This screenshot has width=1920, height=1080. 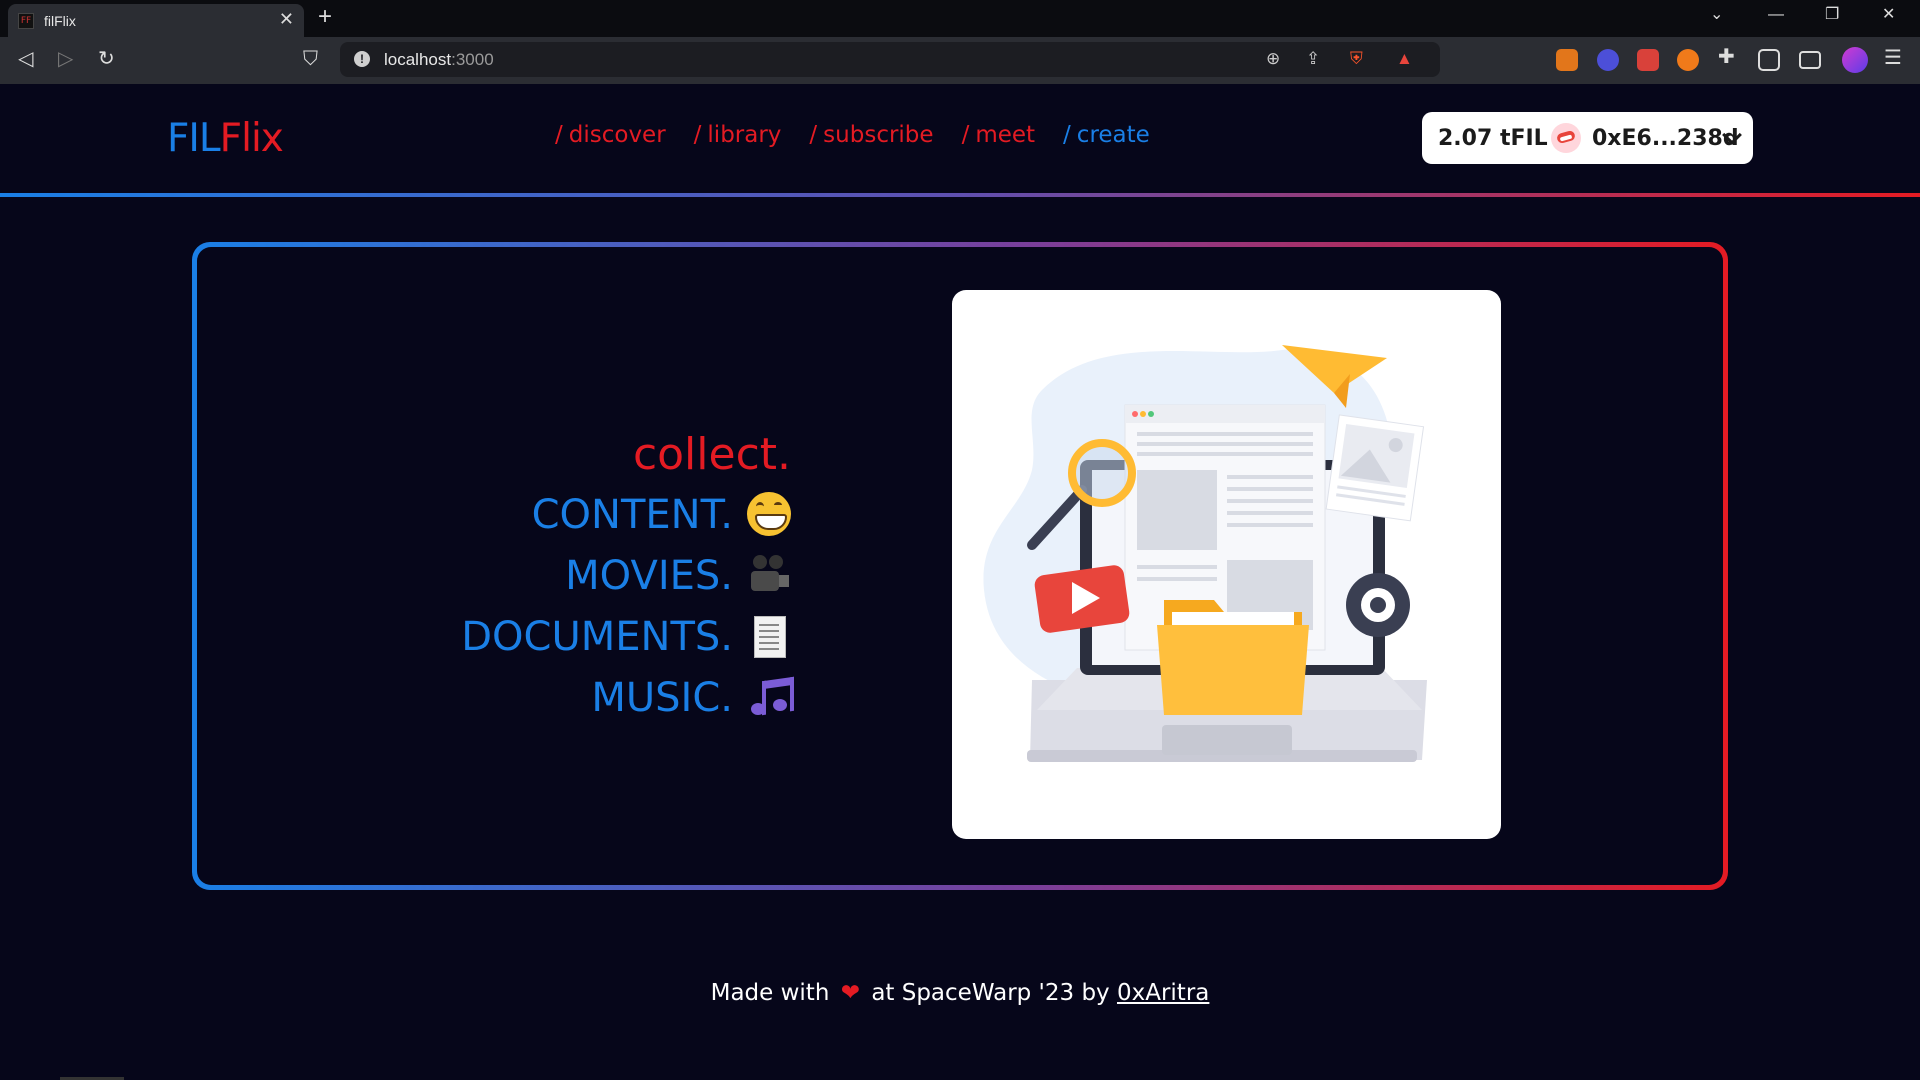 I want to click on bookmark-icon: ⛉, so click(x=310, y=59).